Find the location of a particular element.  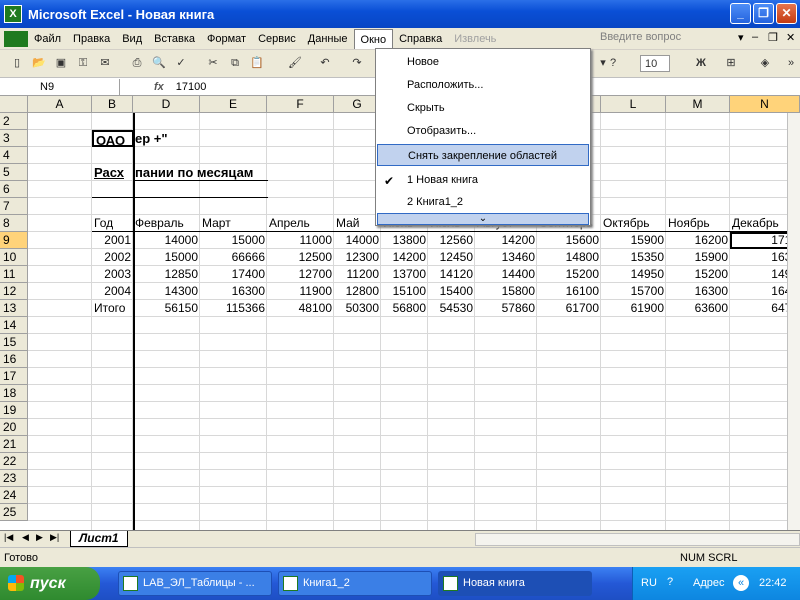

data-cell: 12850 is located at coordinates (166, 274).